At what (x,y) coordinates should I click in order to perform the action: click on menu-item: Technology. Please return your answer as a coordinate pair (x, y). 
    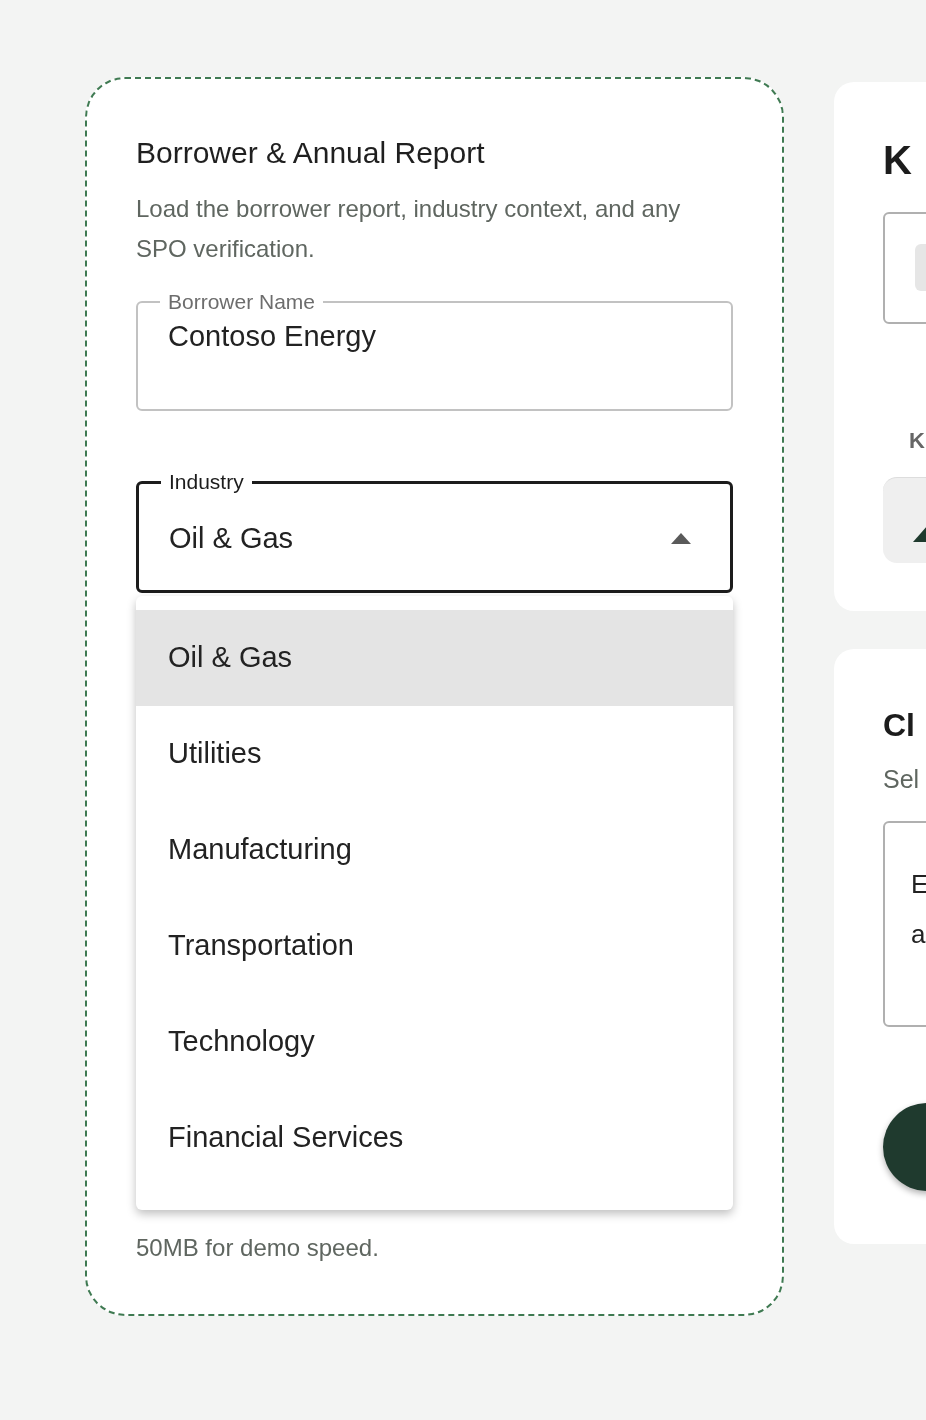
    Looking at the image, I should click on (434, 1042).